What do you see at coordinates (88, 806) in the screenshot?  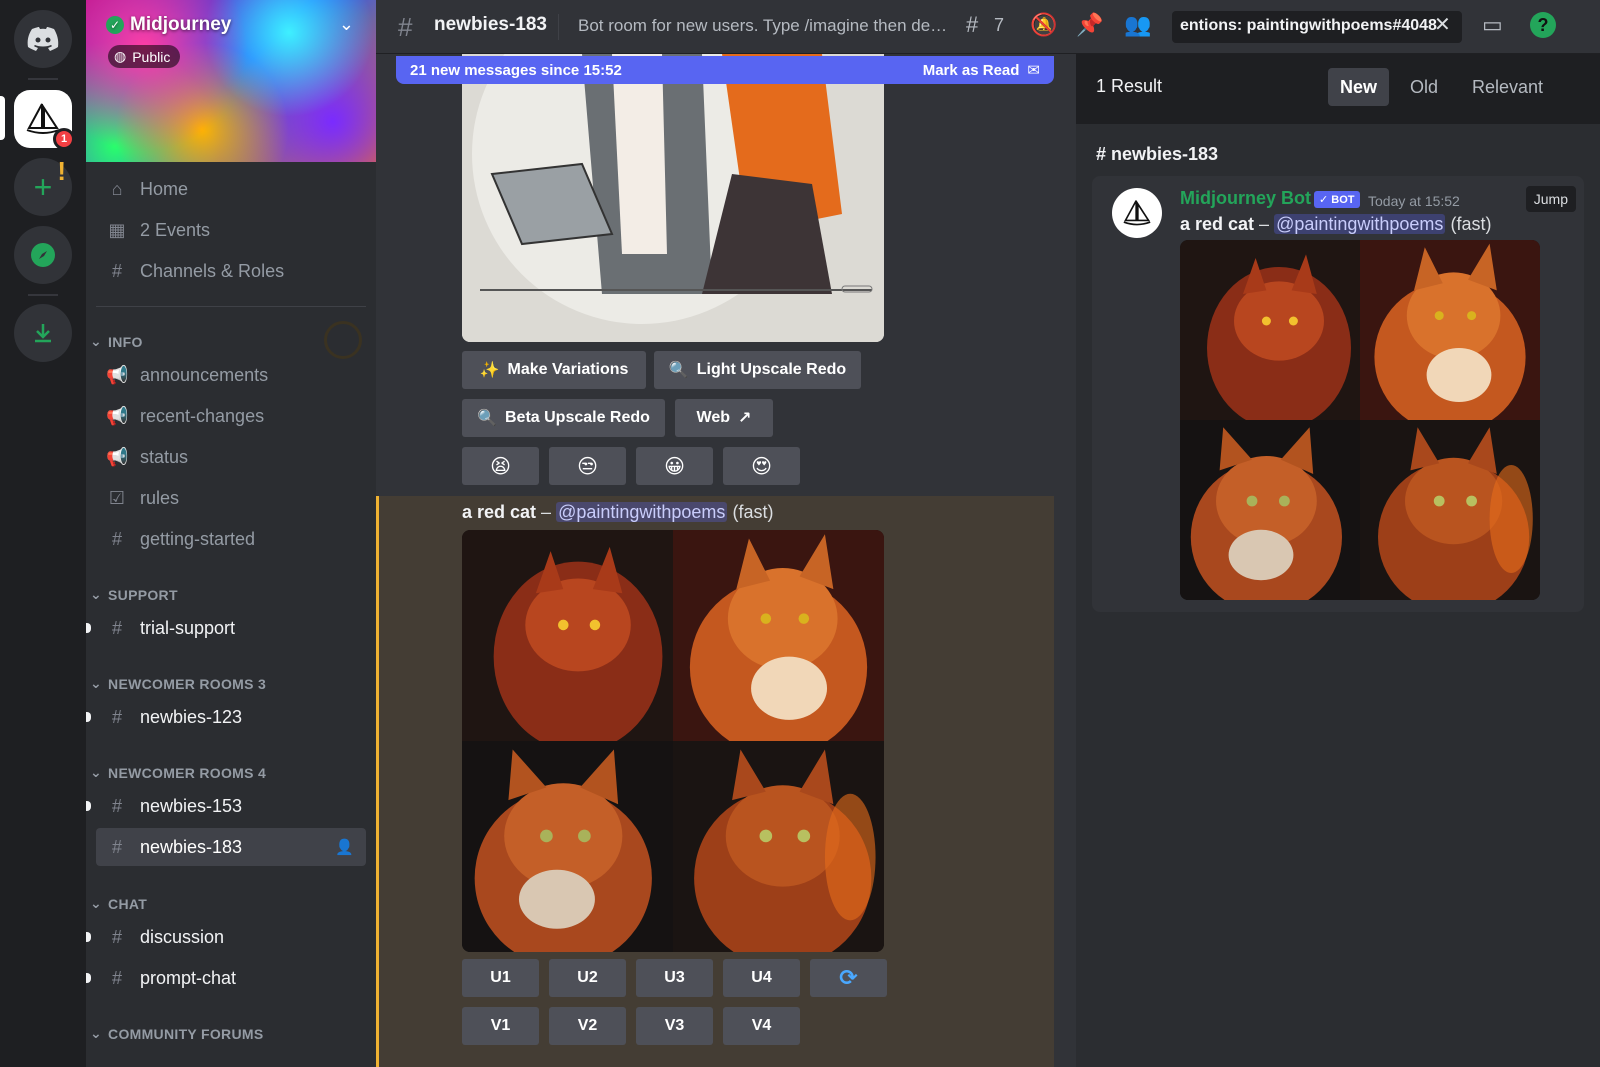 I see `unread-indicator` at bounding box center [88, 806].